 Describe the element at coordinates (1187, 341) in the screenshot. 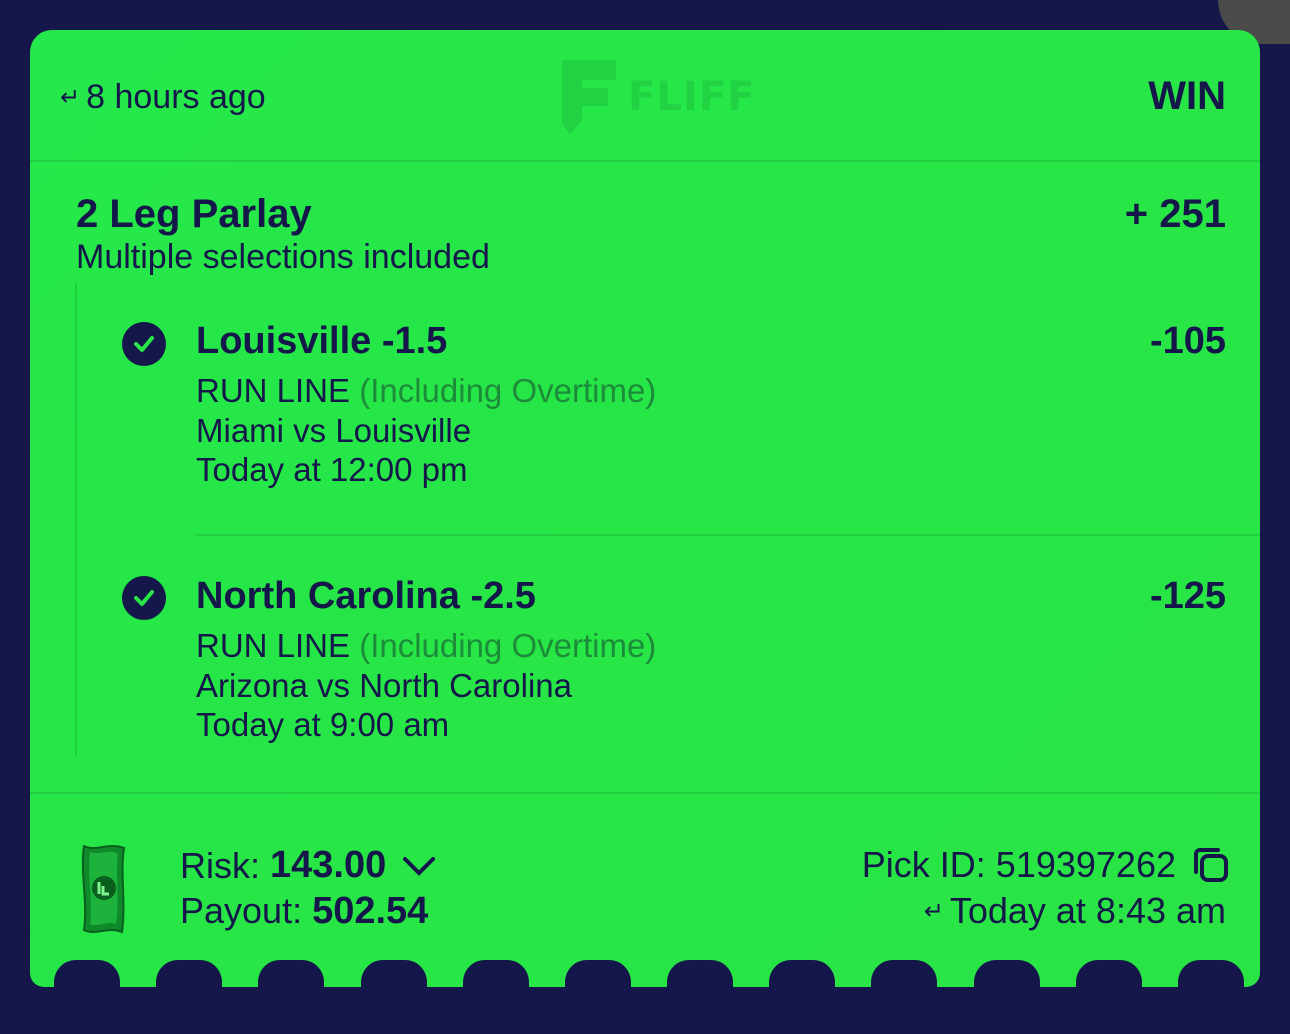

I see `leg-odds: -105` at that location.